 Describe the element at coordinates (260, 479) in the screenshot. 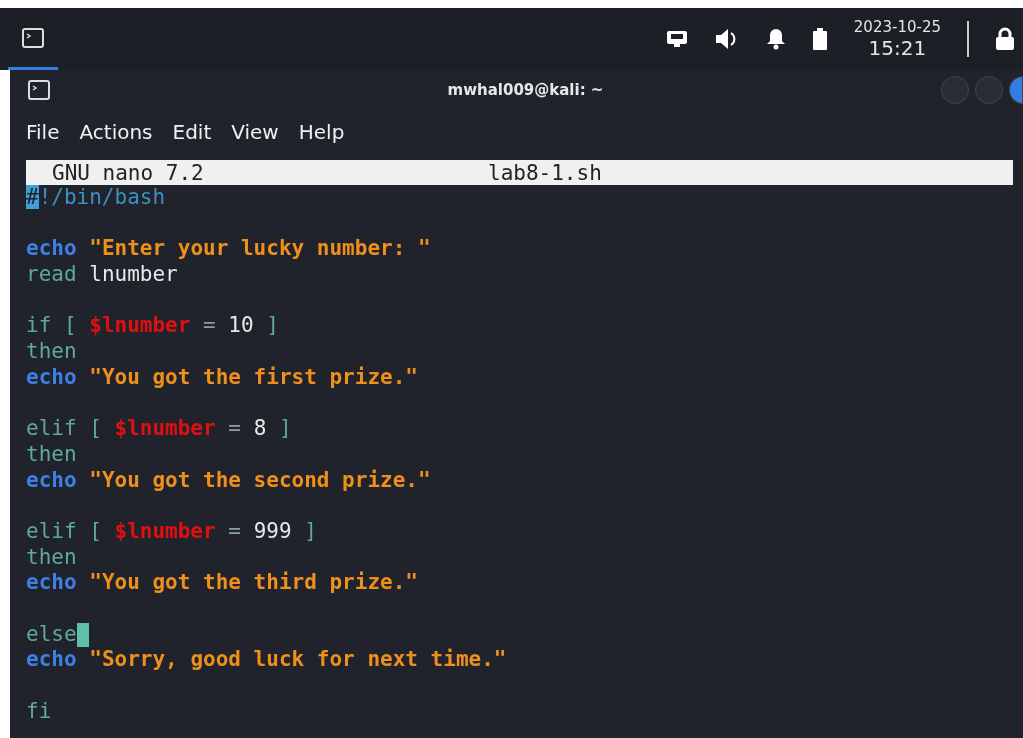

I see `code-token: "You got the second prize."` at that location.